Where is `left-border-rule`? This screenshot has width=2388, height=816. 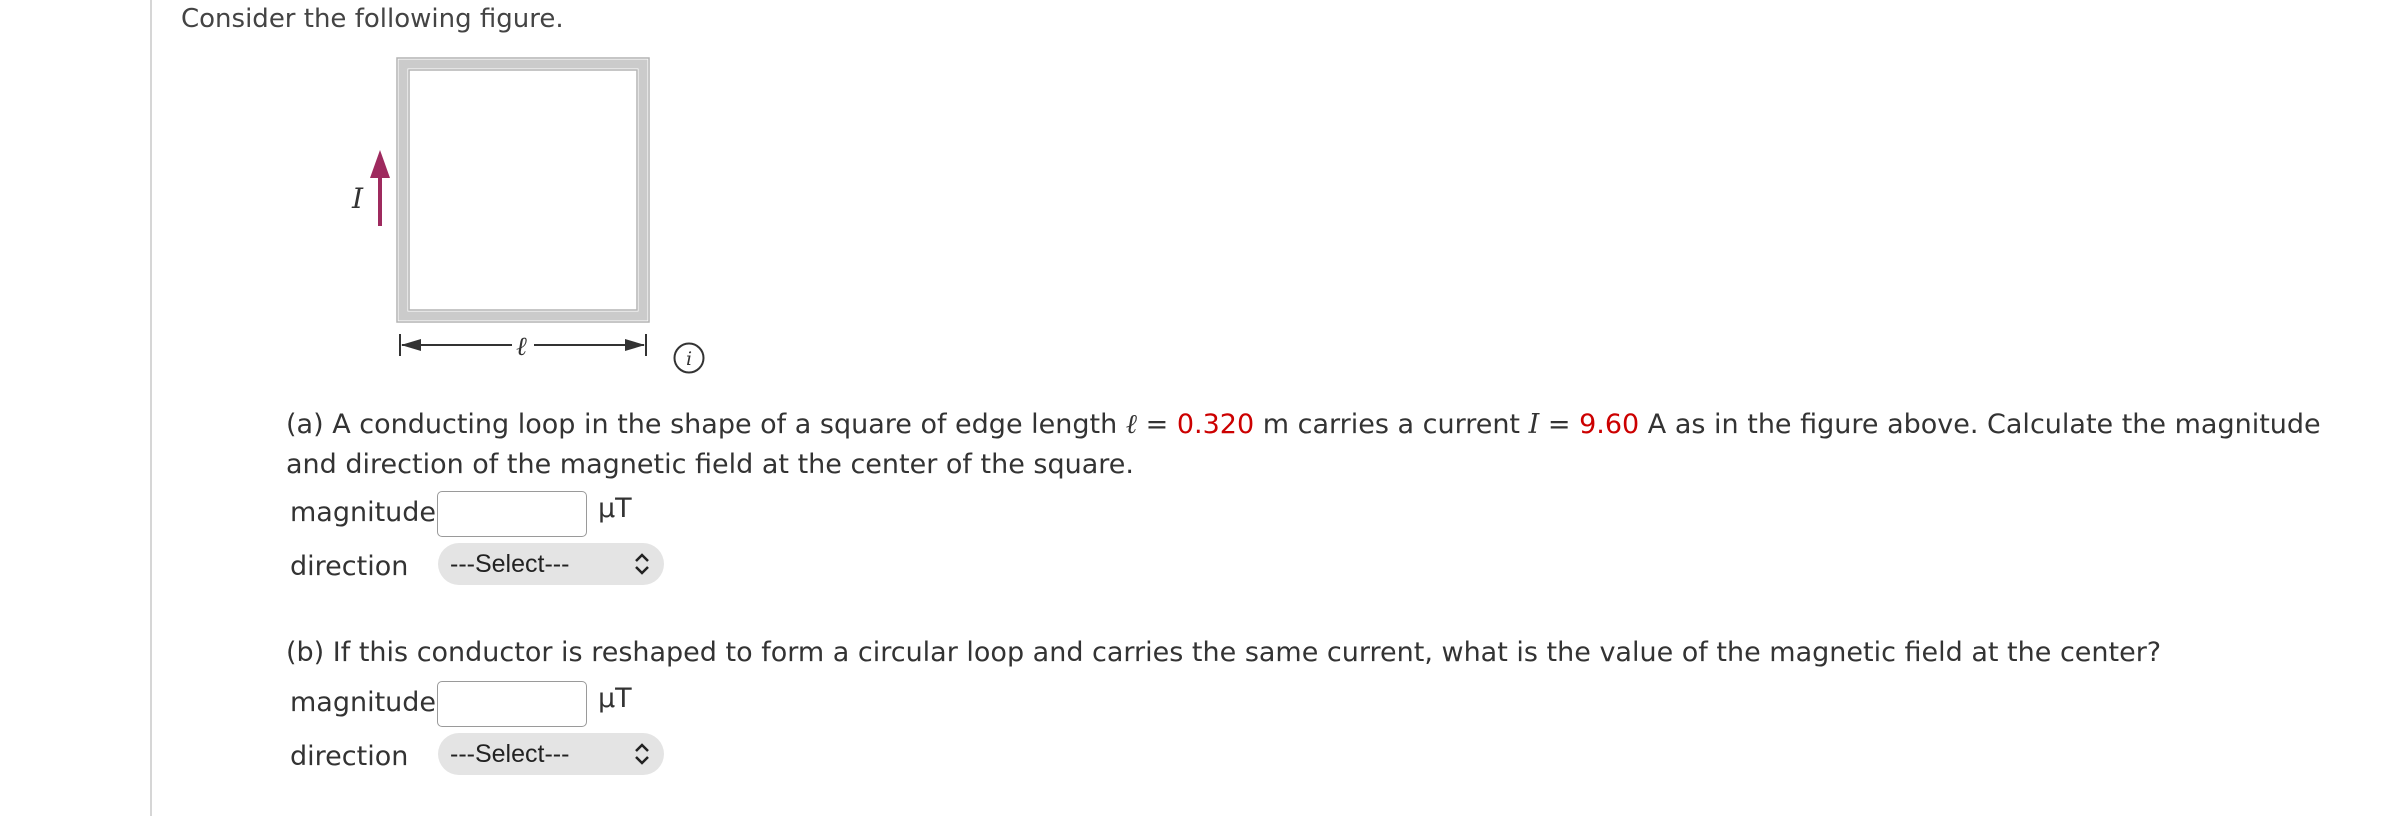
left-border-rule is located at coordinates (151, 408).